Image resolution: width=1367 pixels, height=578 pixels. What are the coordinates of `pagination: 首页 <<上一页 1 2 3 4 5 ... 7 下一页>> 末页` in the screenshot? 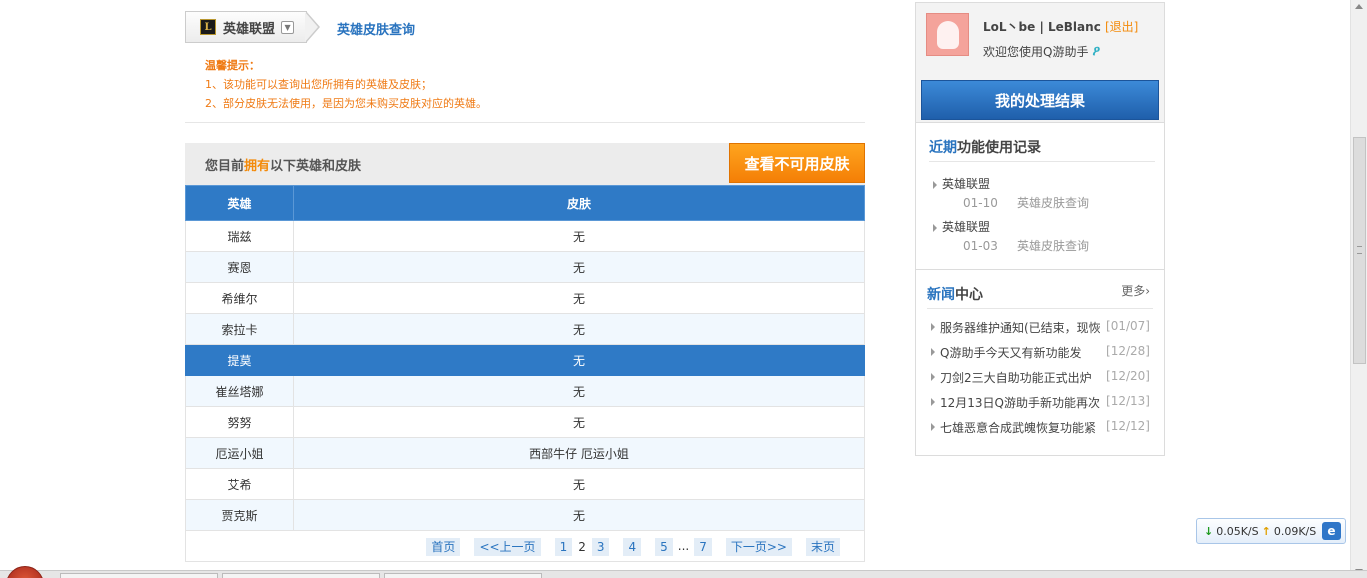 It's located at (633, 547).